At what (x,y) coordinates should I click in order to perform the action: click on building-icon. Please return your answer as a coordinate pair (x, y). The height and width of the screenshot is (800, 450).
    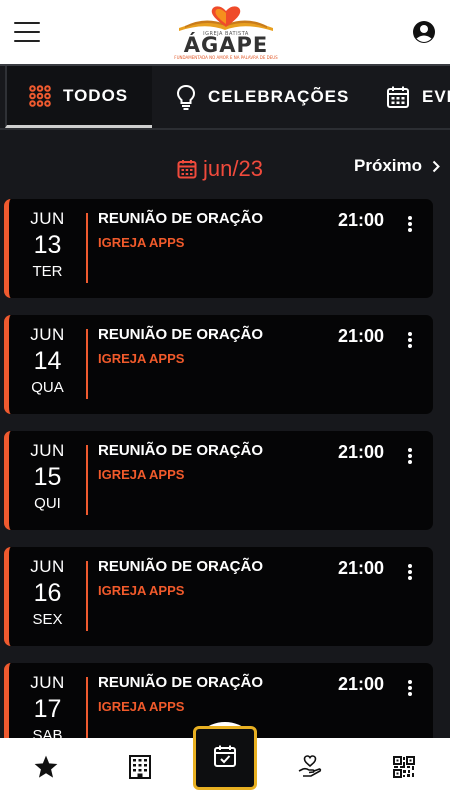
    Looking at the image, I should click on (140, 769).